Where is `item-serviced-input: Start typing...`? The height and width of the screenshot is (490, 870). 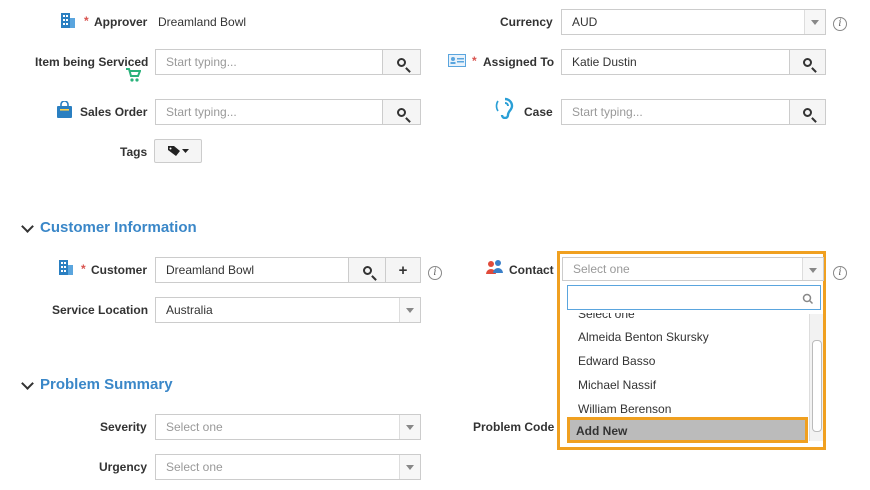
item-serviced-input: Start typing... is located at coordinates (269, 62).